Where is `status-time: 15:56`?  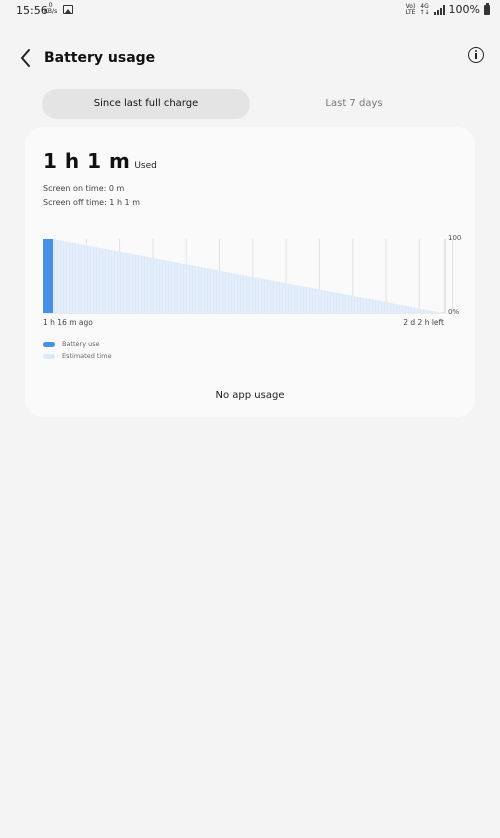 status-time: 15:56 is located at coordinates (32, 10).